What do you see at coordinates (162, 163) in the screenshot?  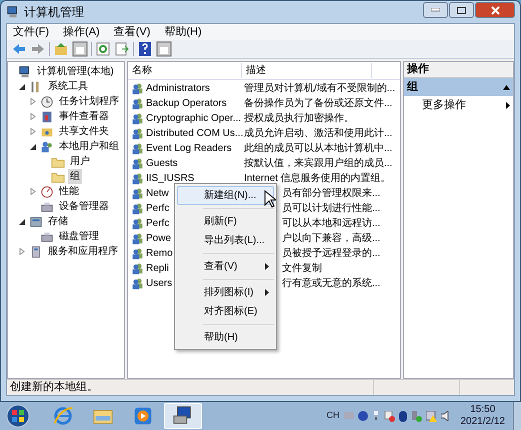 I see `group-name: Guests` at bounding box center [162, 163].